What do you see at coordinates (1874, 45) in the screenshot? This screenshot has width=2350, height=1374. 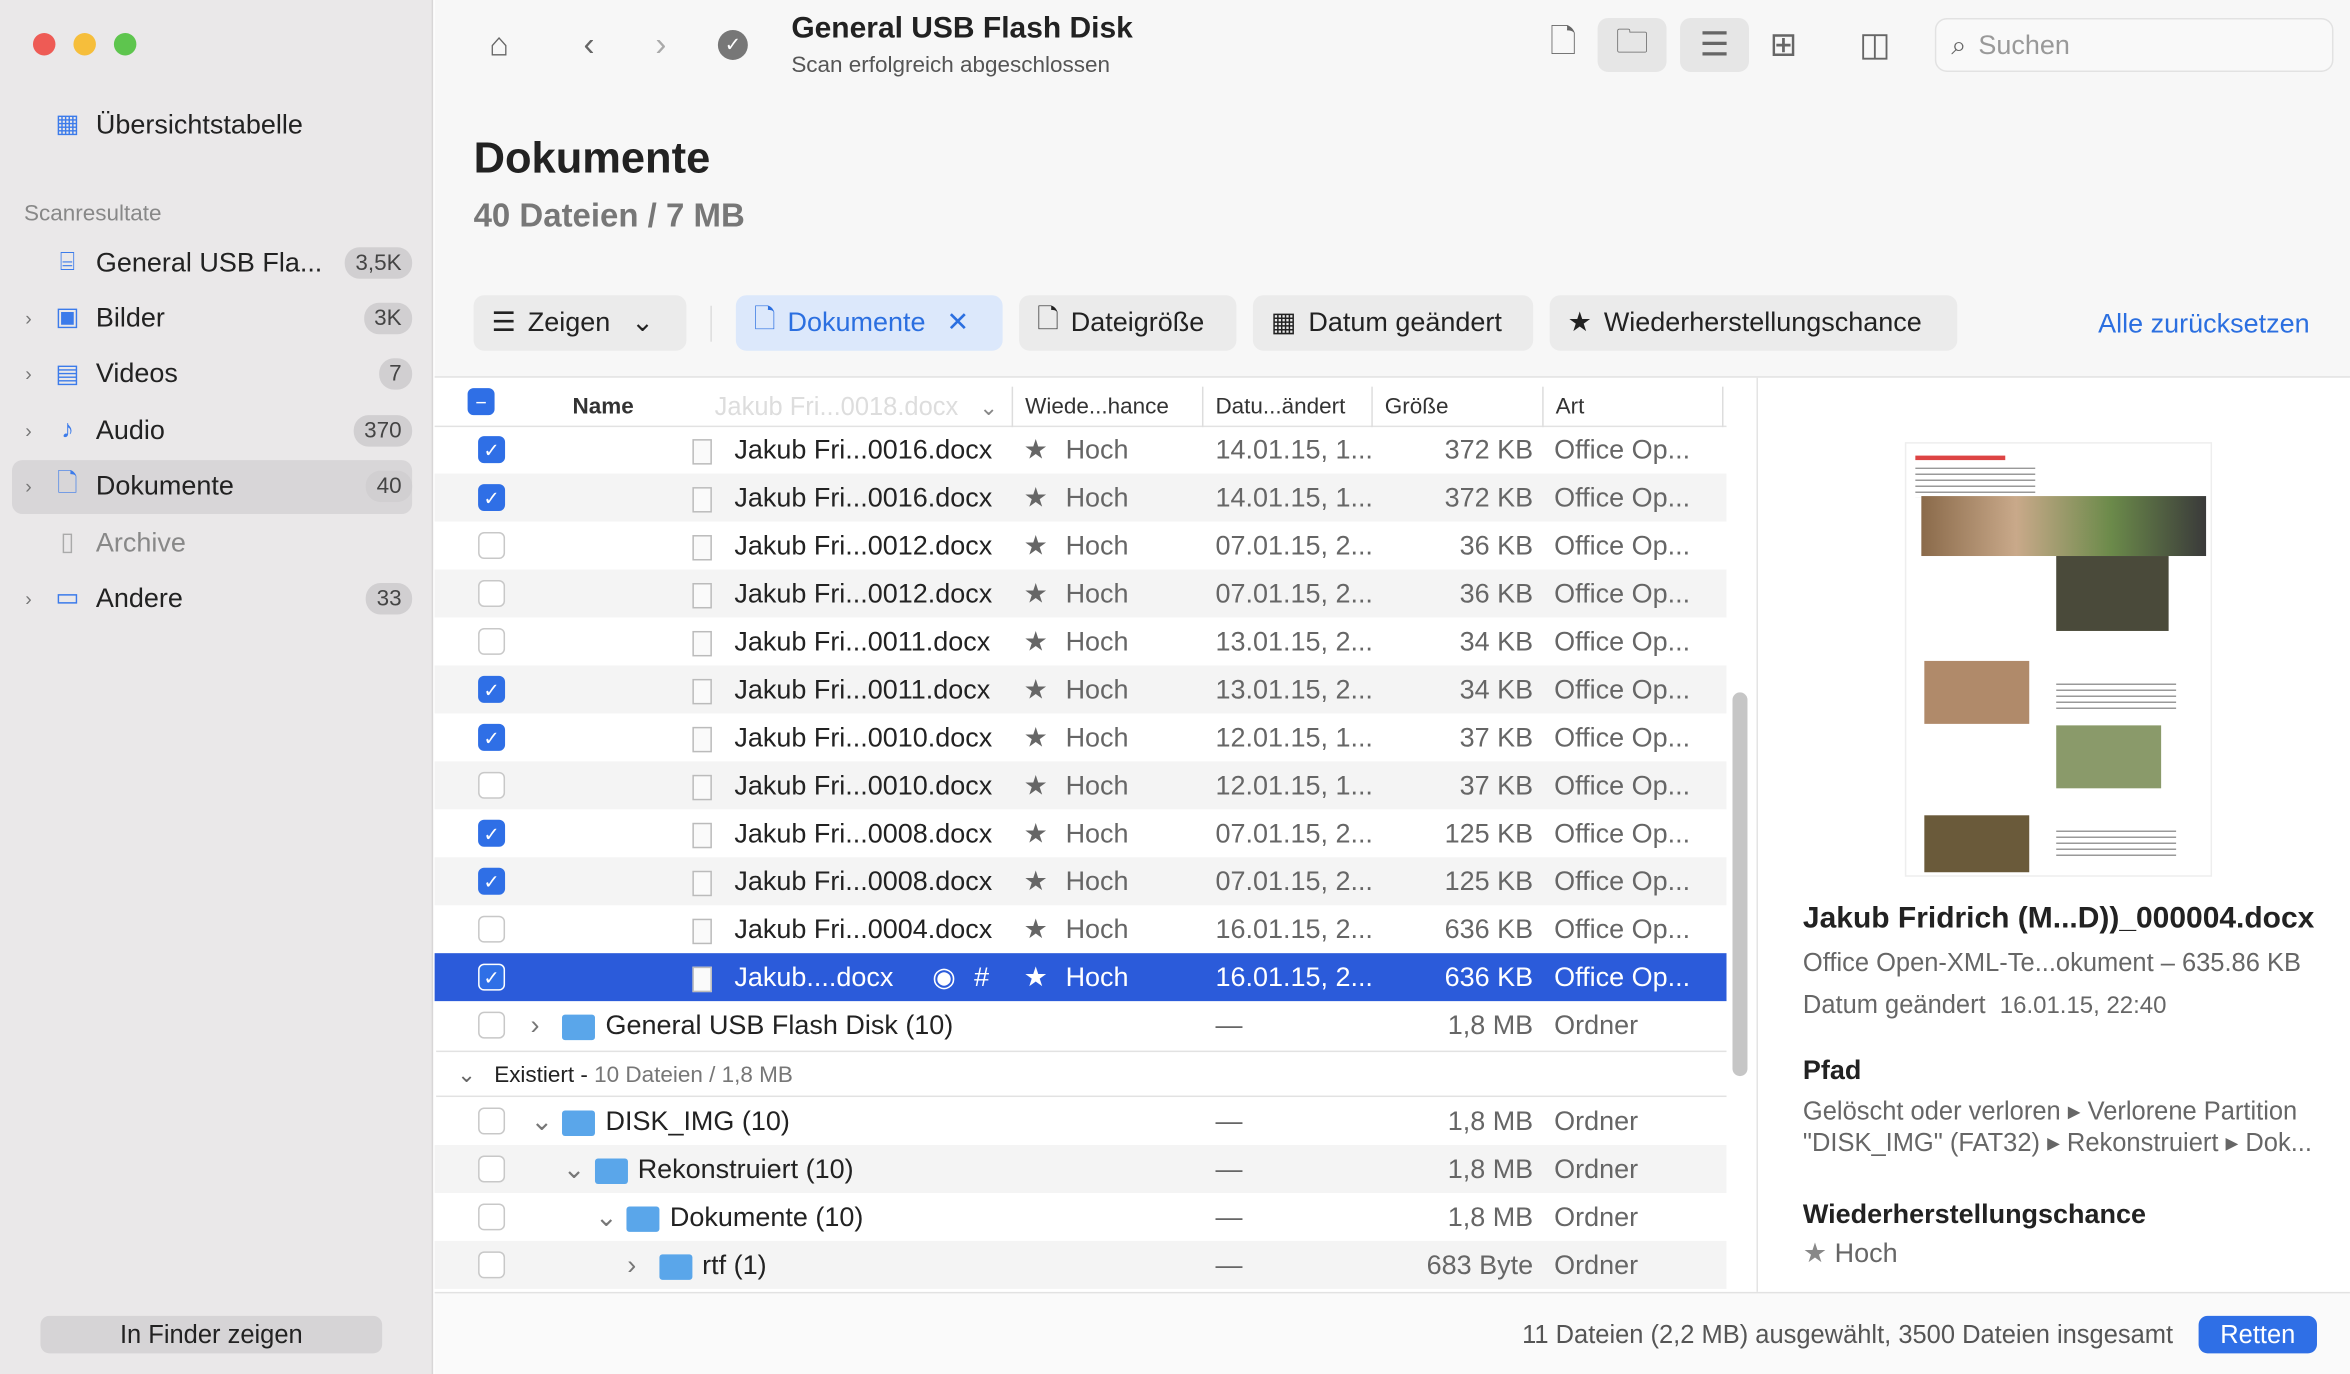 I see `preview-panel-button: ◫` at bounding box center [1874, 45].